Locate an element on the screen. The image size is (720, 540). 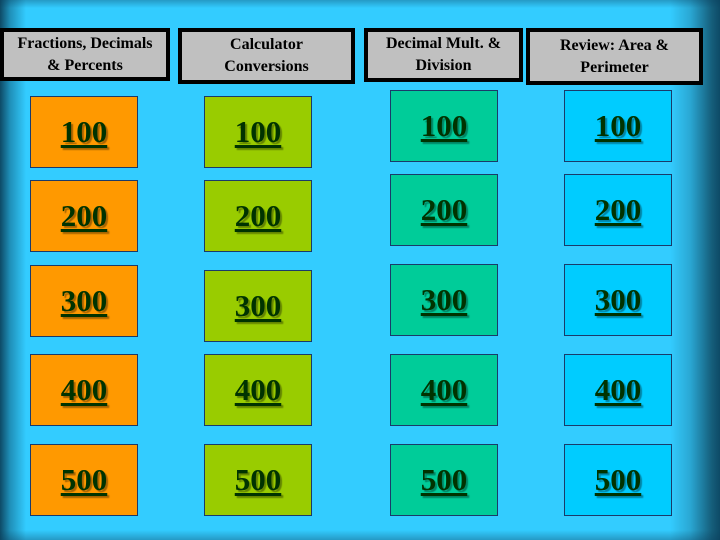
tile-cat3-200: 200 is located at coordinates (444, 210).